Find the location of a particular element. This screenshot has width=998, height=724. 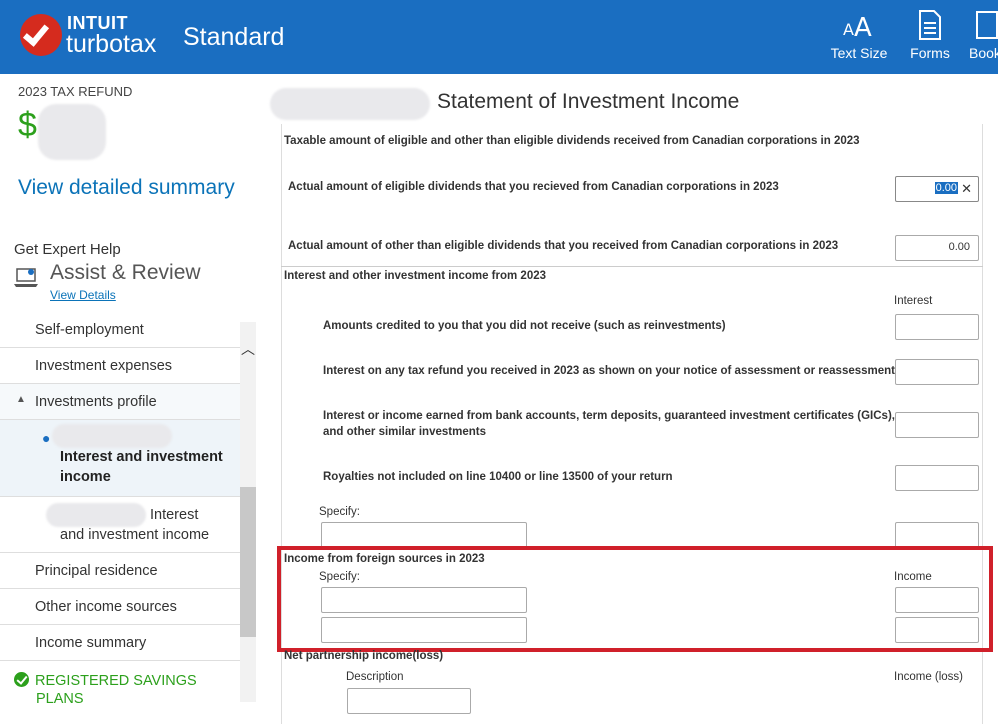

eligible-dividends-value: 0.00 is located at coordinates (946, 188).